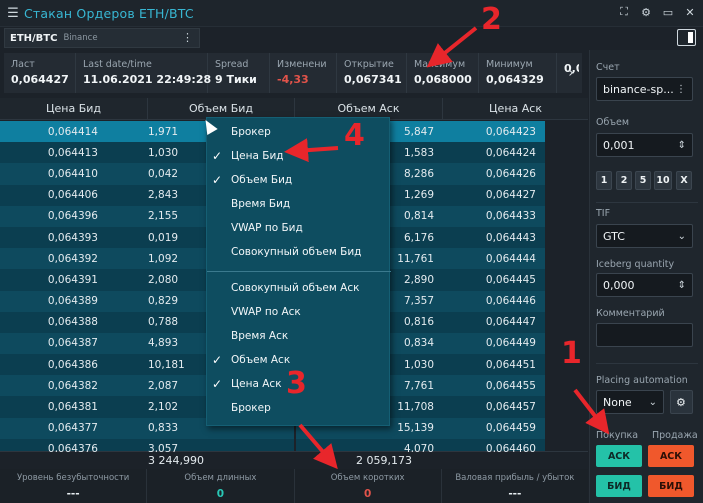  Describe the element at coordinates (363, 152) in the screenshot. I see `ask-volume-cell: 1,583` at that location.